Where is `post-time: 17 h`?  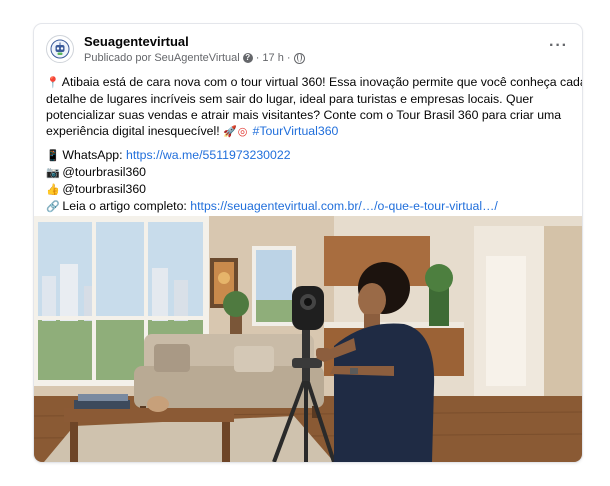
post-time: 17 h is located at coordinates (272, 58).